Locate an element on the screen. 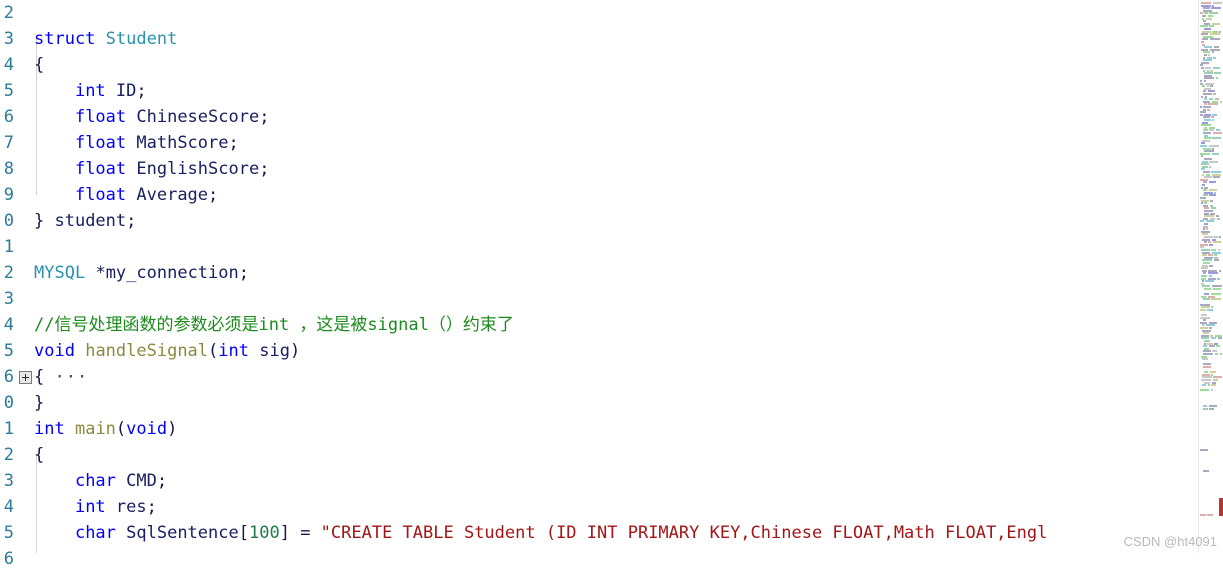 This screenshot has height=572, width=1223. code-line: } is located at coordinates (616, 403).